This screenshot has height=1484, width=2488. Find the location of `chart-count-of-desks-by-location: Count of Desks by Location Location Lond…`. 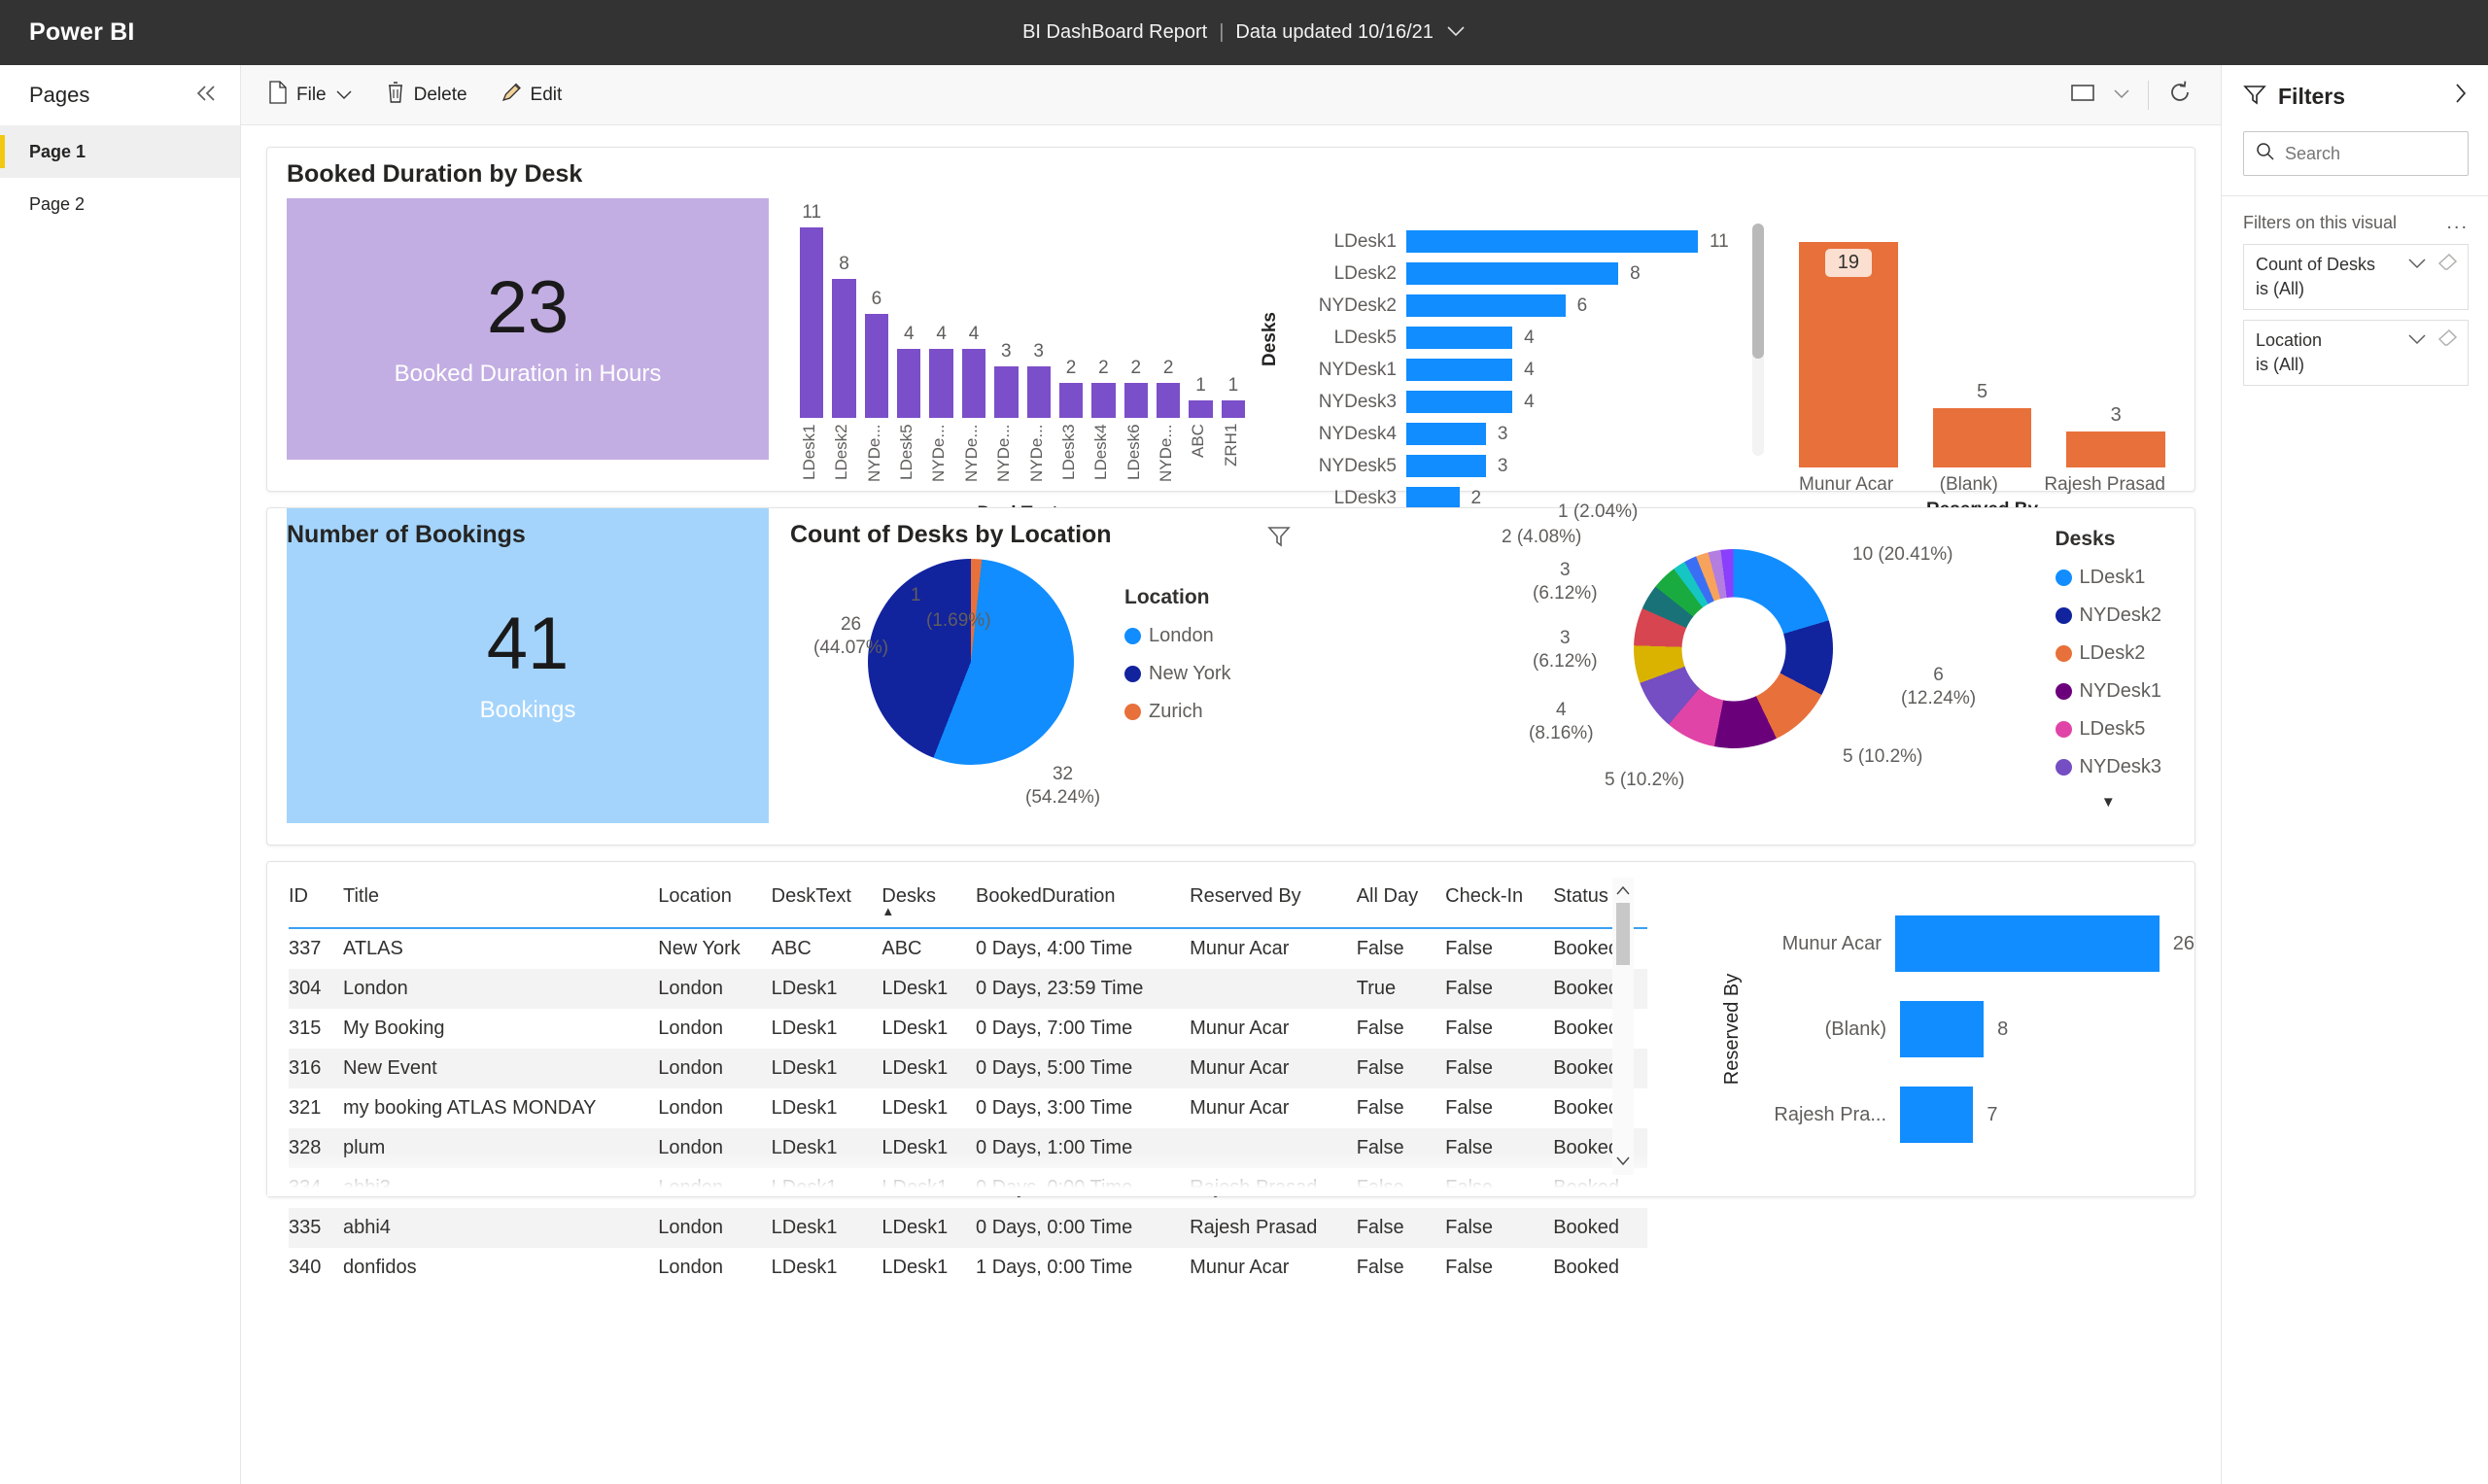

chart-count-of-desks-by-location: Count of Desks by Location Location Lond… is located at coordinates (1041, 676).